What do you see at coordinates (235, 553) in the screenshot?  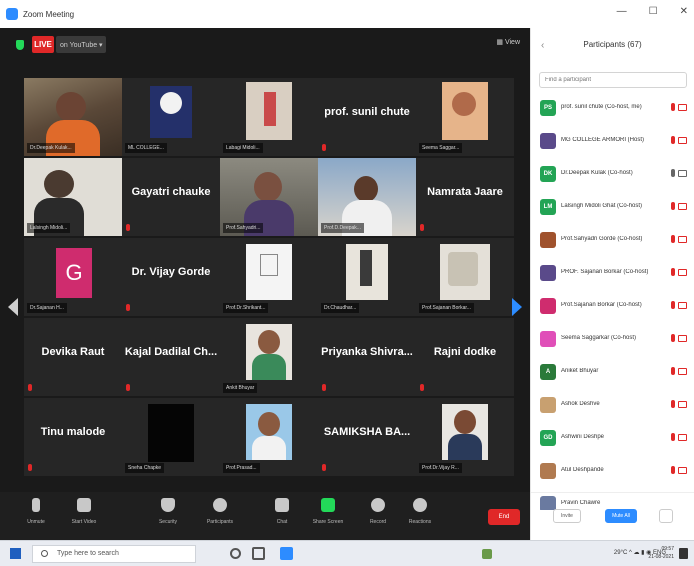 I see `cortana-icon` at bounding box center [235, 553].